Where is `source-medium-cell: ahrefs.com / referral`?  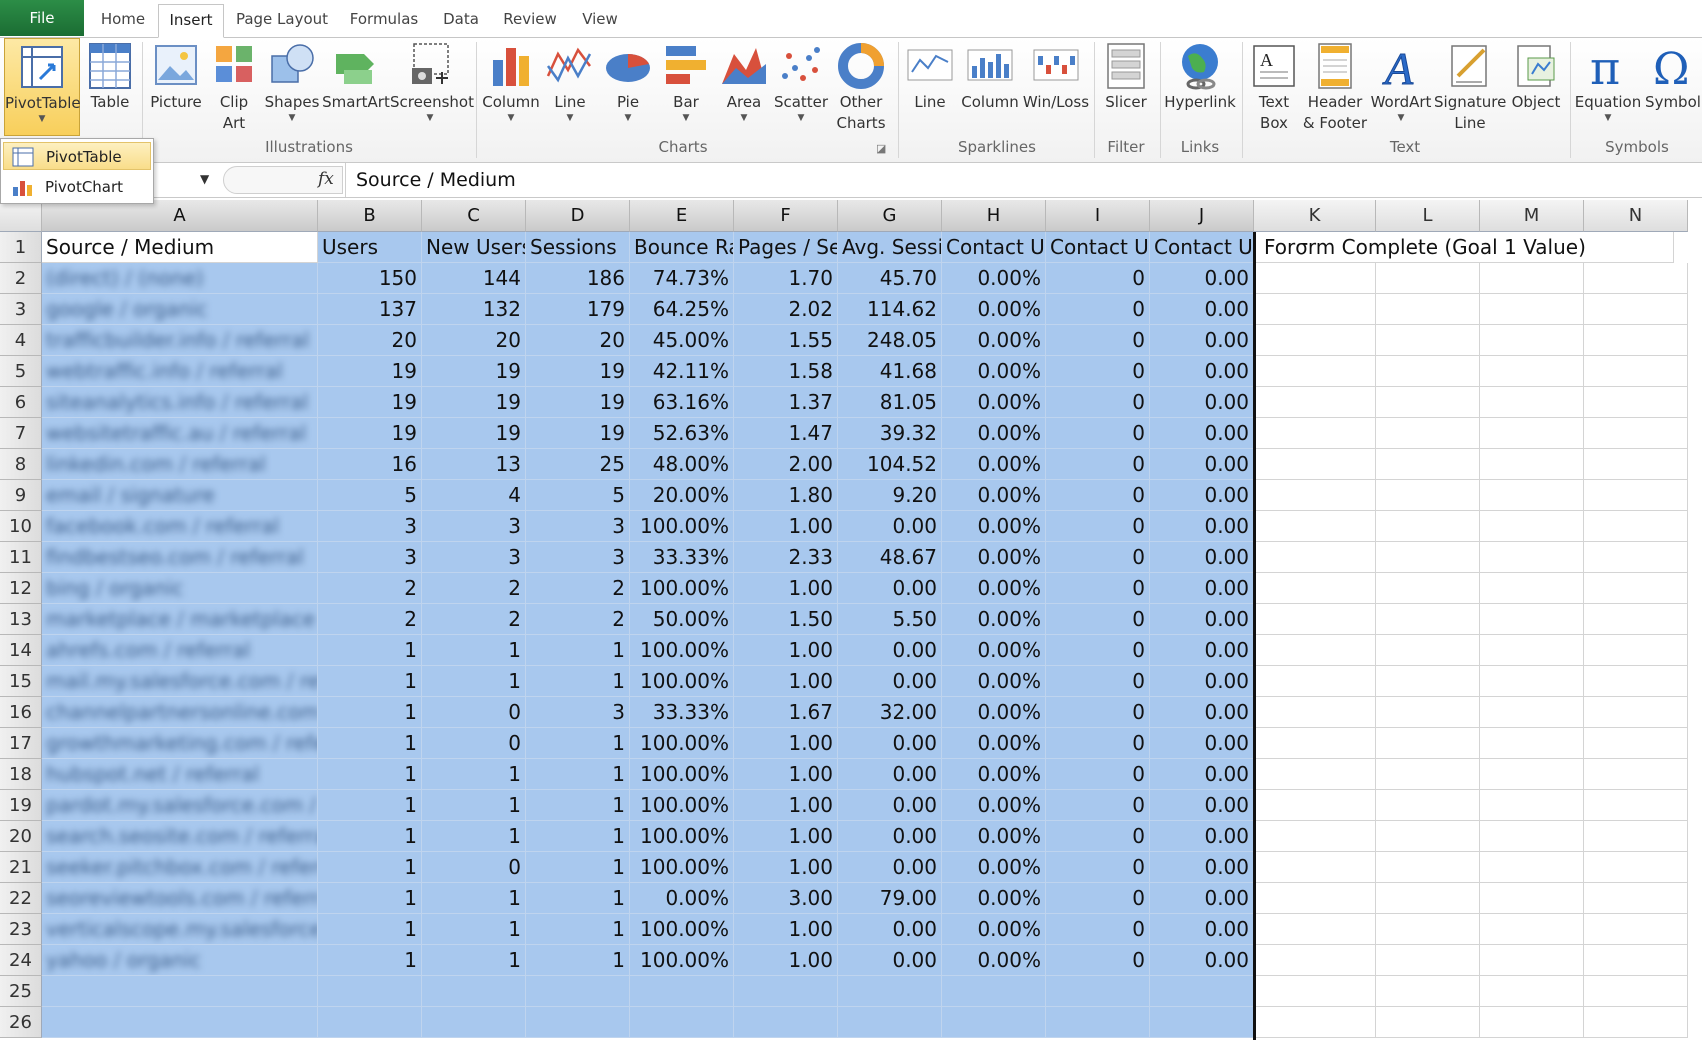
source-medium-cell: ahrefs.com / referral is located at coordinates (180, 650).